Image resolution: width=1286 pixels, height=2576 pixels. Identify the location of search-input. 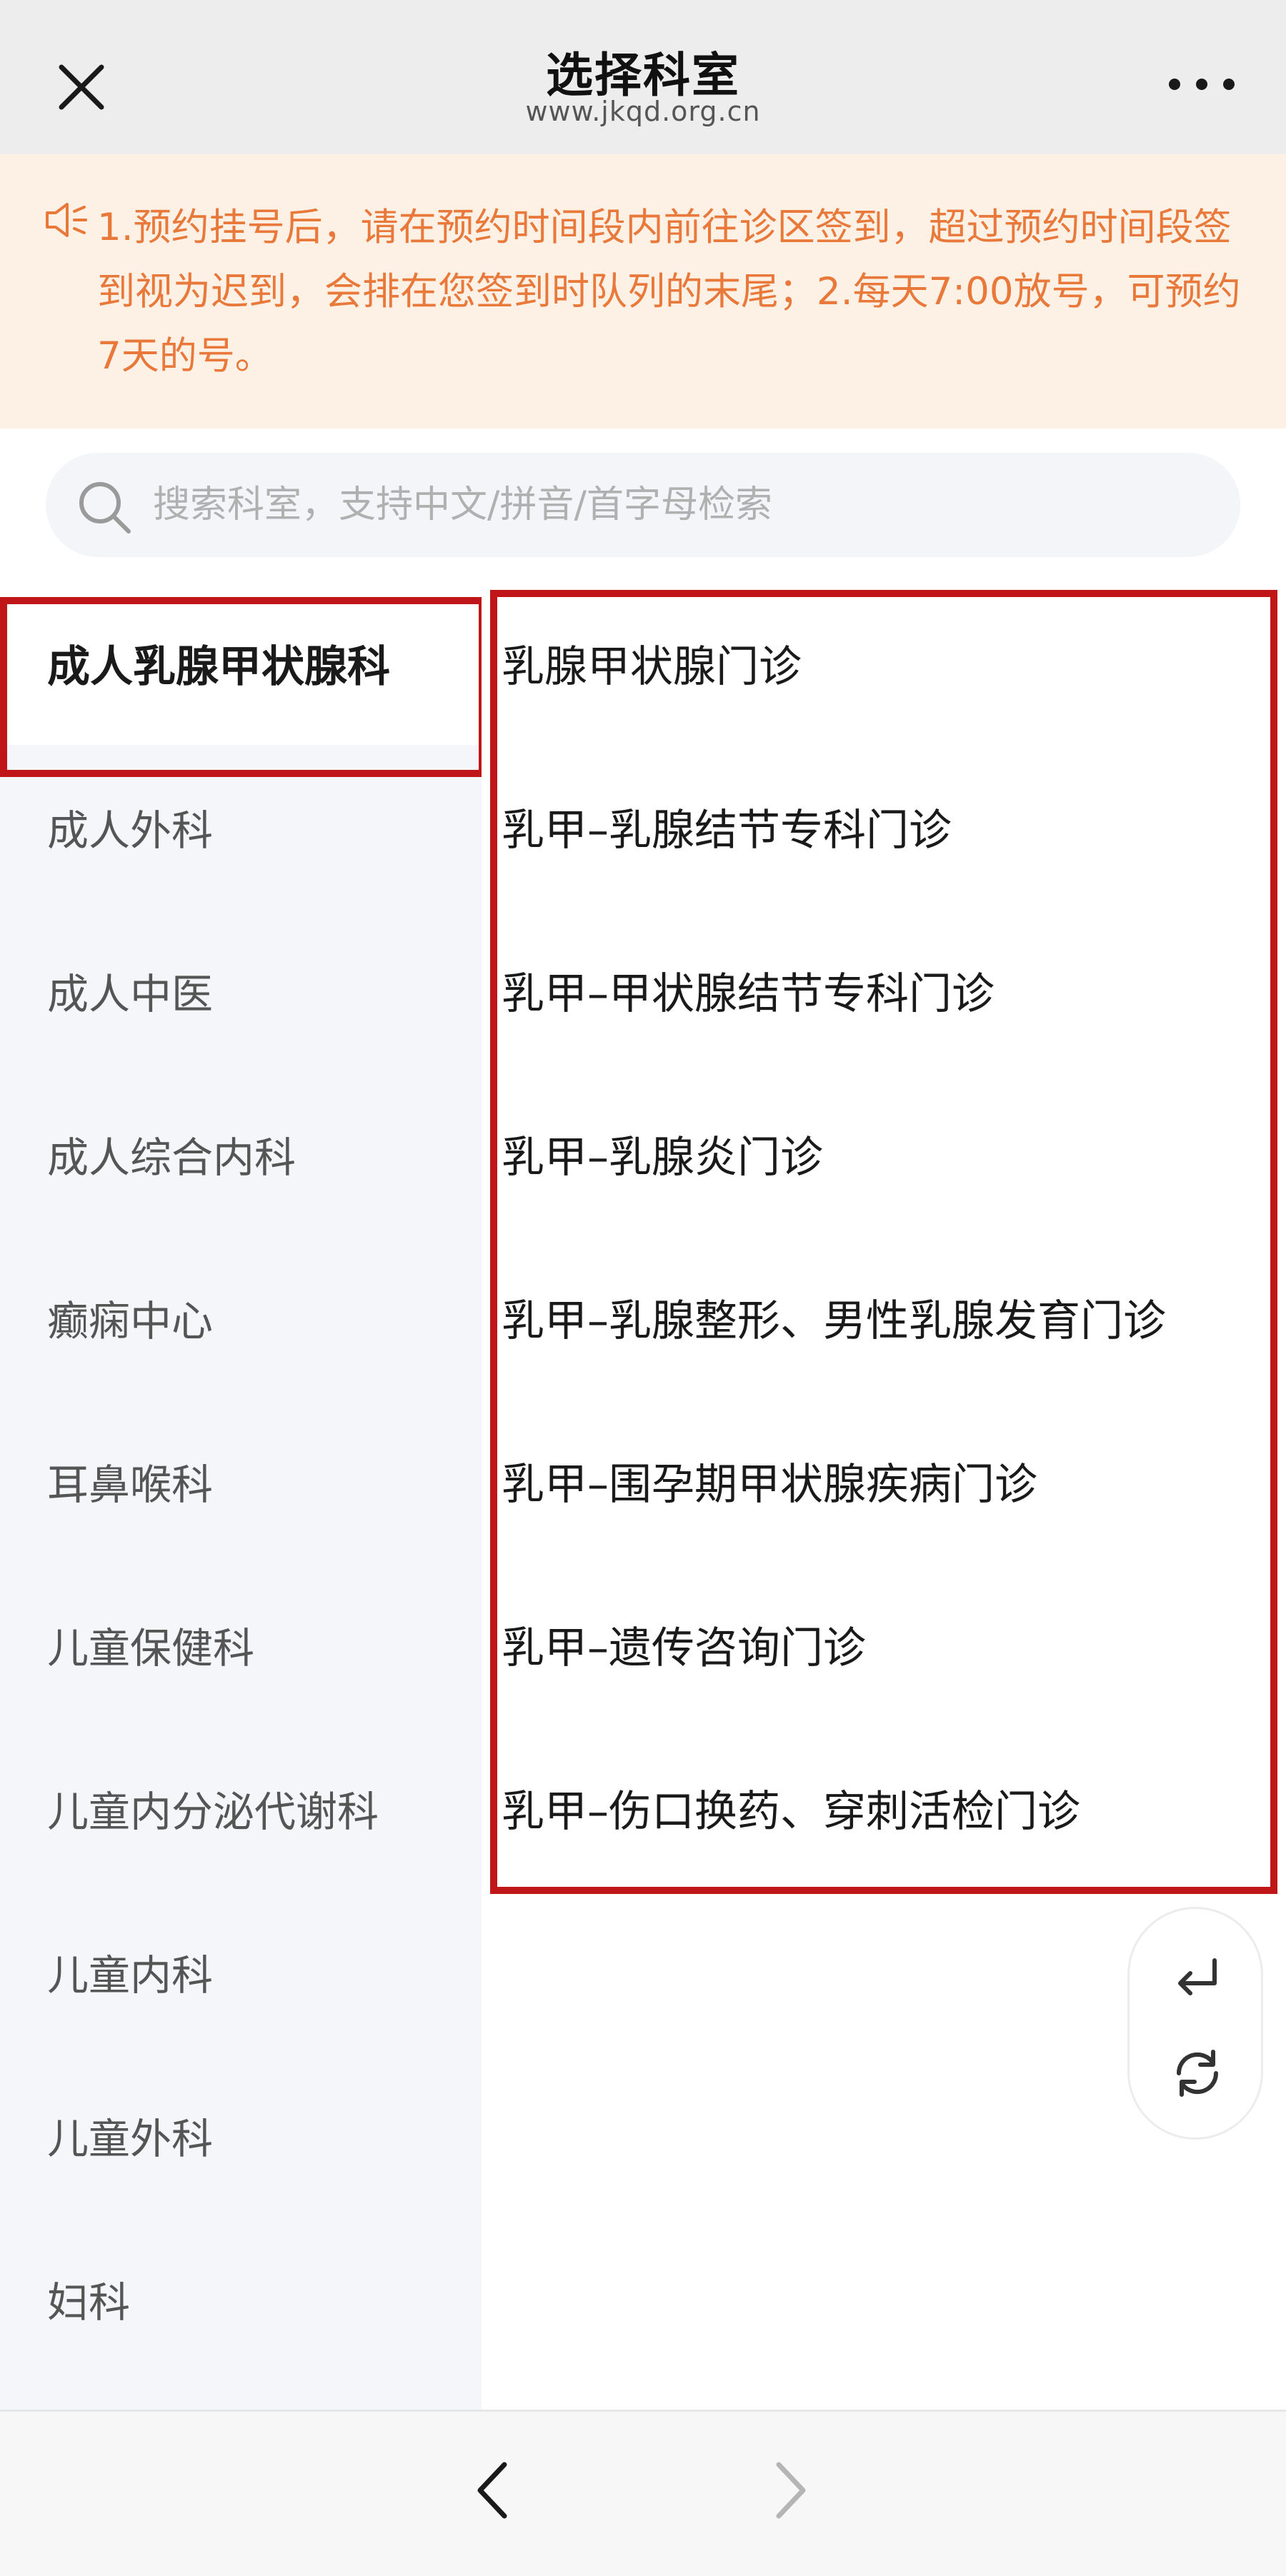
(681, 505).